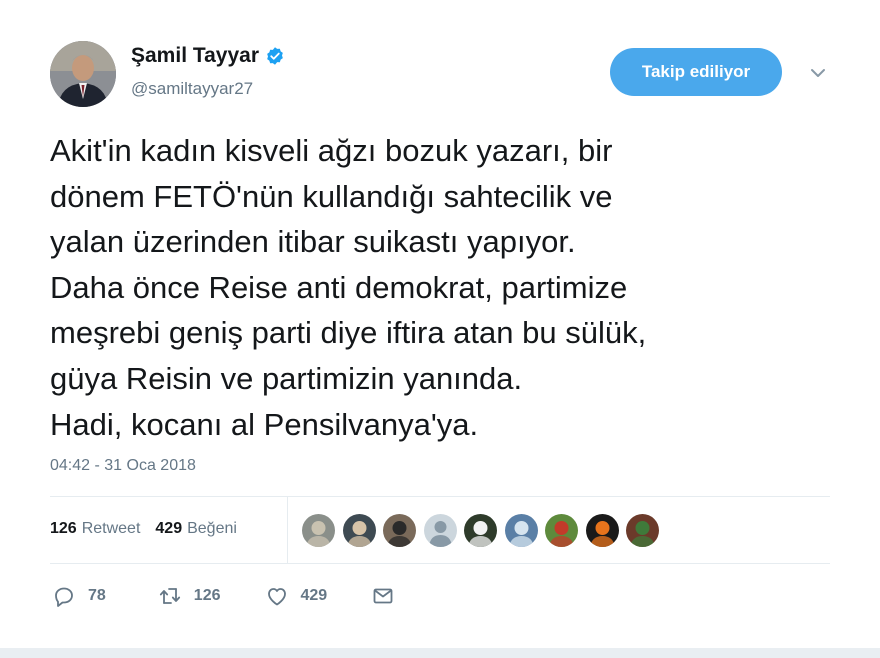  I want to click on tweet-line: güya Reisin ve partimizin yanında., so click(286, 378).